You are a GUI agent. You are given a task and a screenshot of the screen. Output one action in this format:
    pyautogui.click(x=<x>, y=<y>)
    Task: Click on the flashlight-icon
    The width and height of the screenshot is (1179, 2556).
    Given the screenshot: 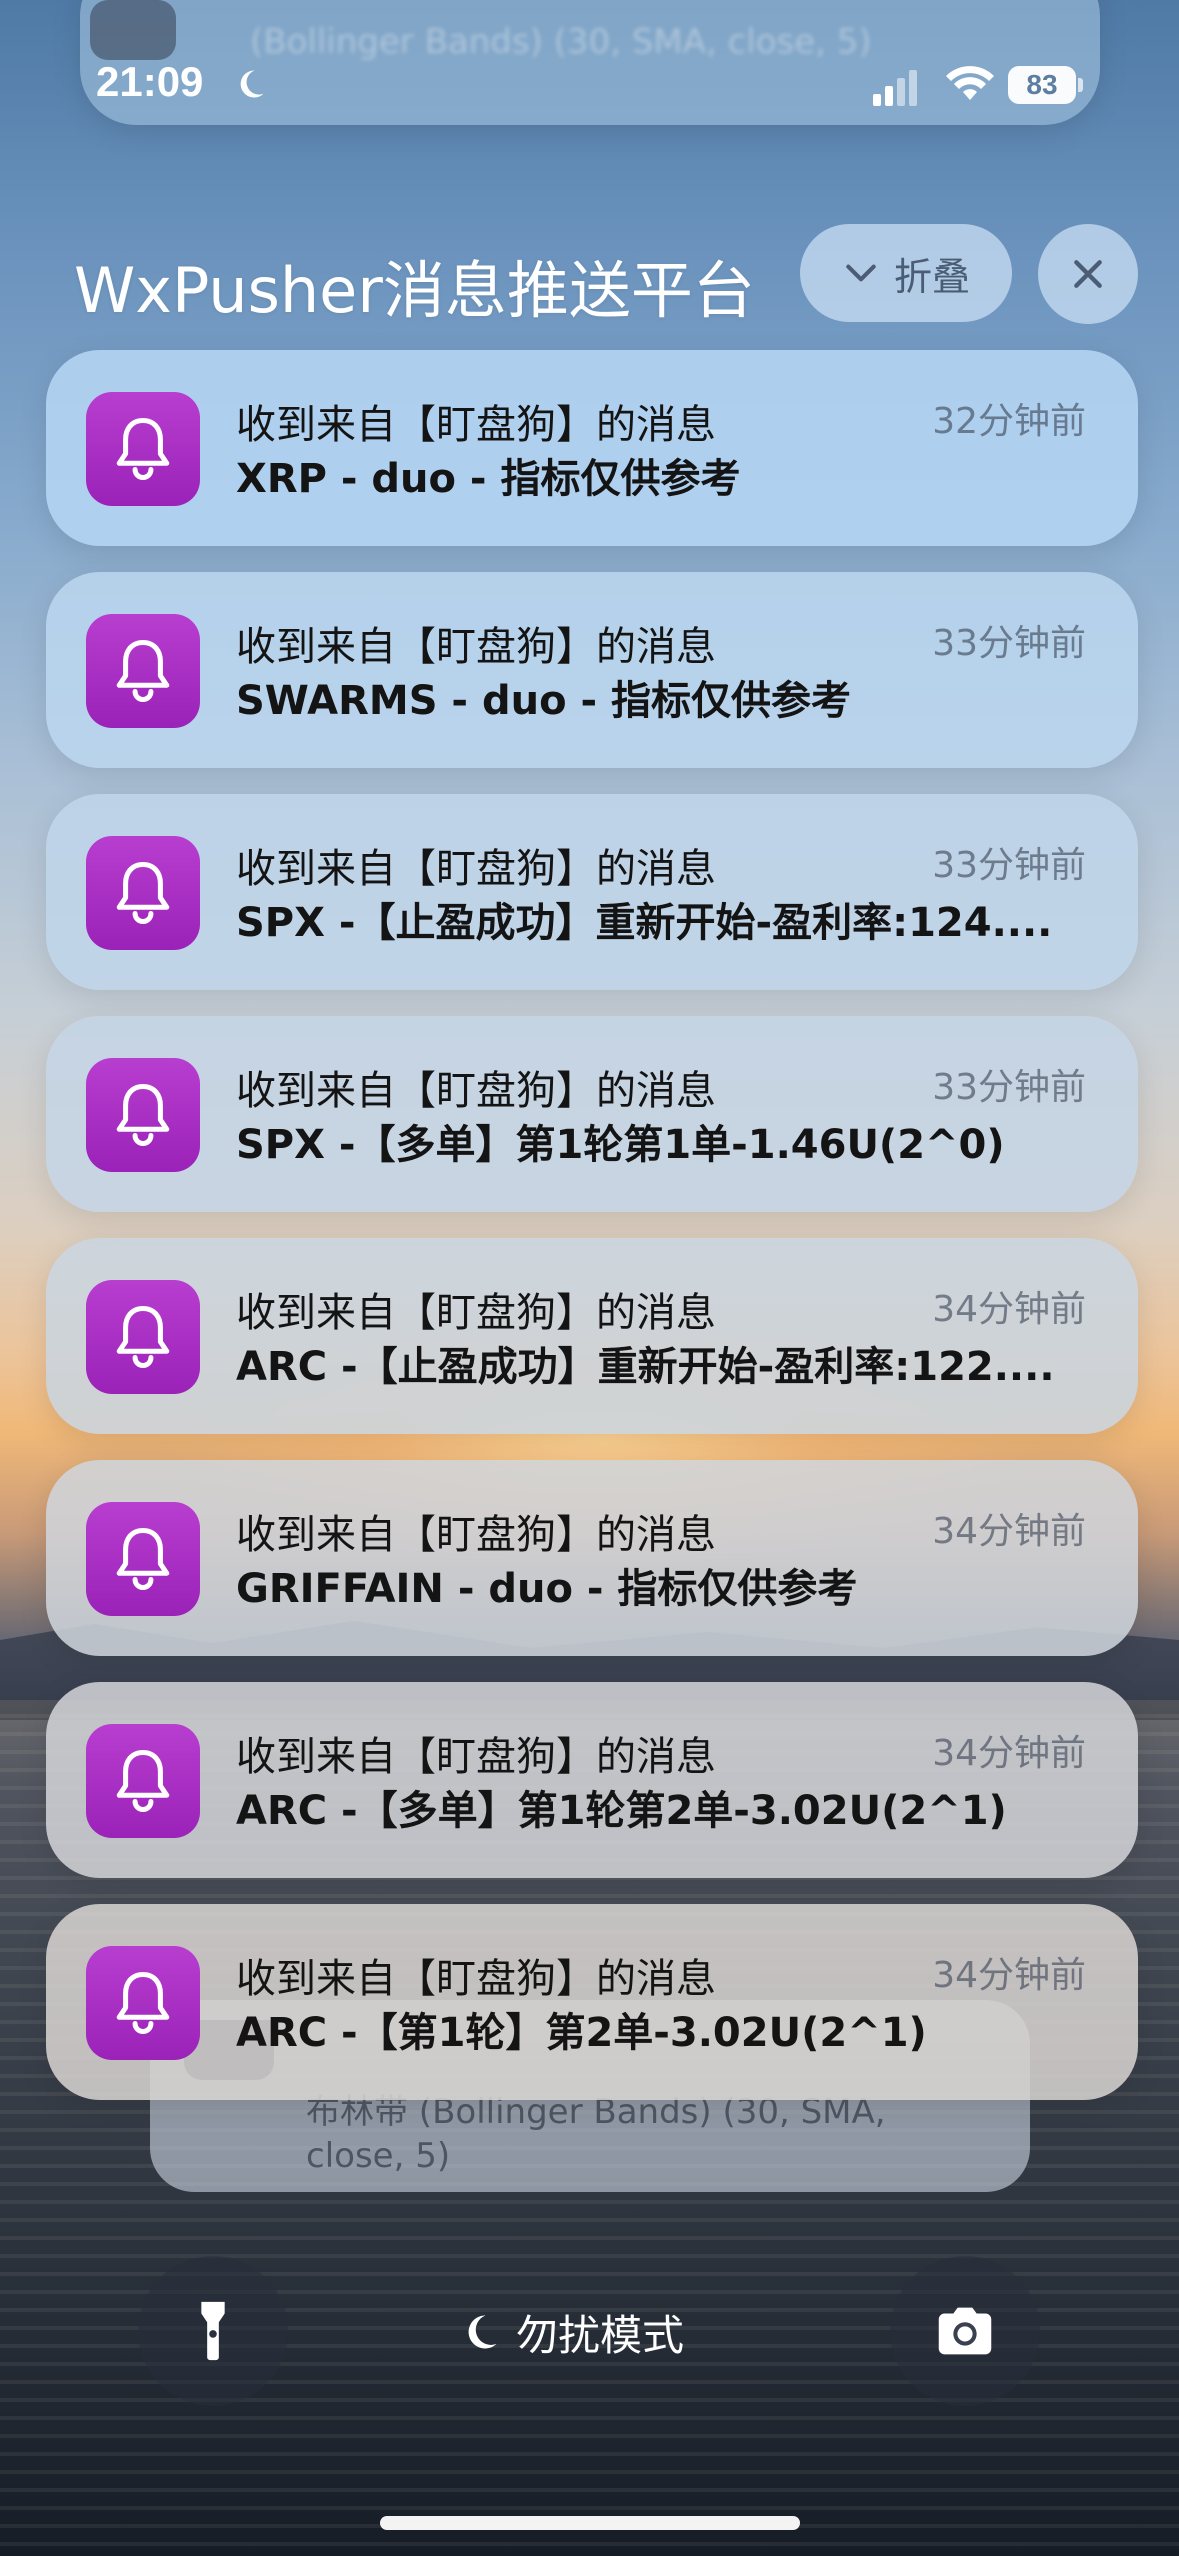 What is the action you would take?
    pyautogui.click(x=213, y=2331)
    